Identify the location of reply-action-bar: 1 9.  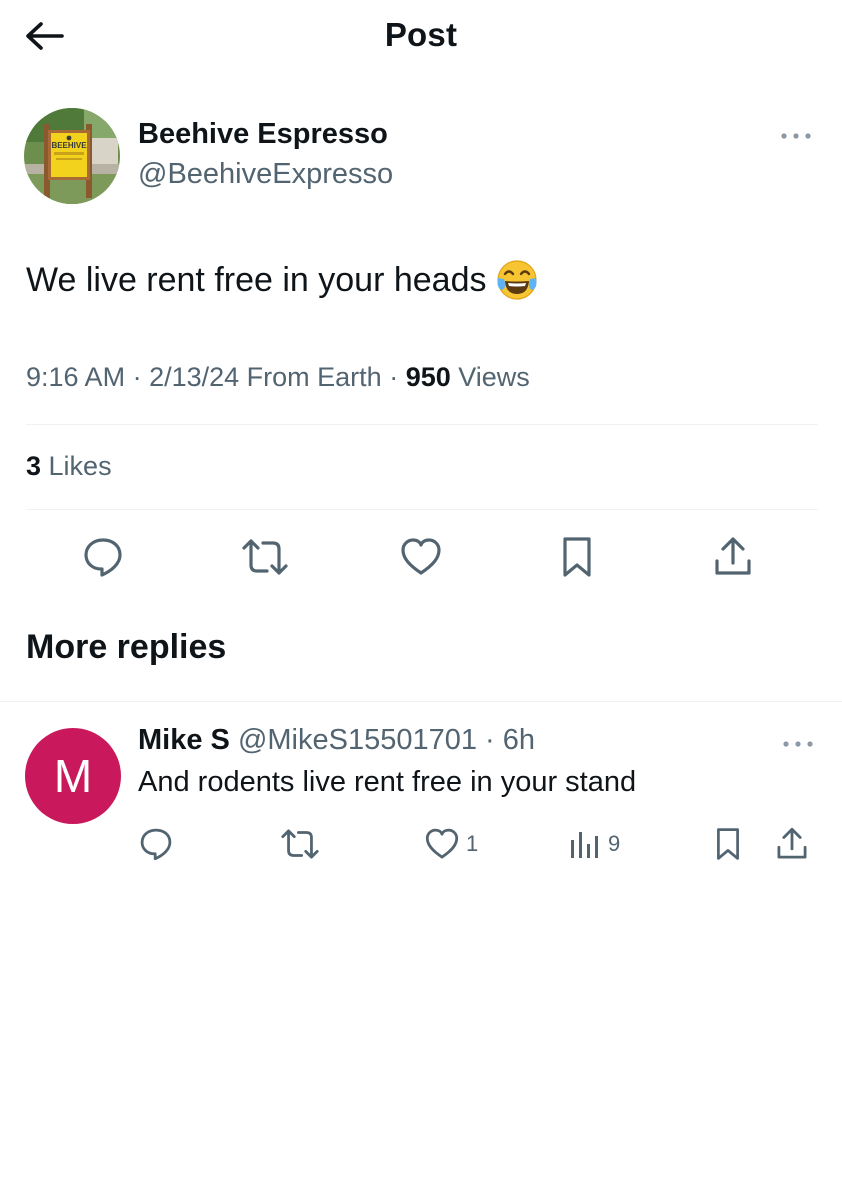
(421, 844).